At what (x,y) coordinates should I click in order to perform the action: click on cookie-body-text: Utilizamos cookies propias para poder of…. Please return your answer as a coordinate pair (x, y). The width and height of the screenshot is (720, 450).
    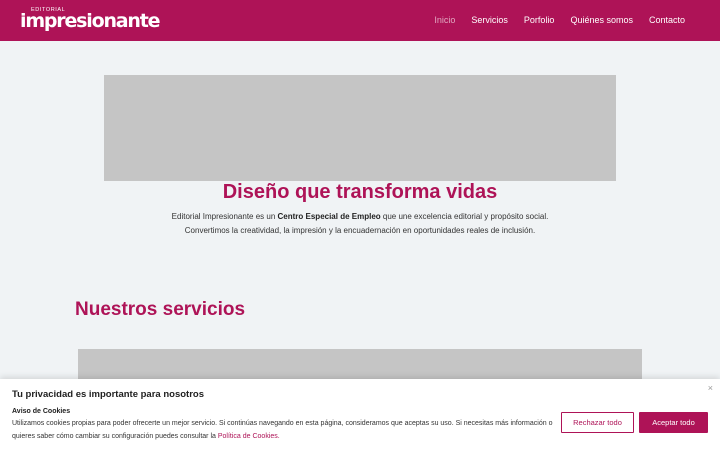
    Looking at the image, I should click on (282, 430).